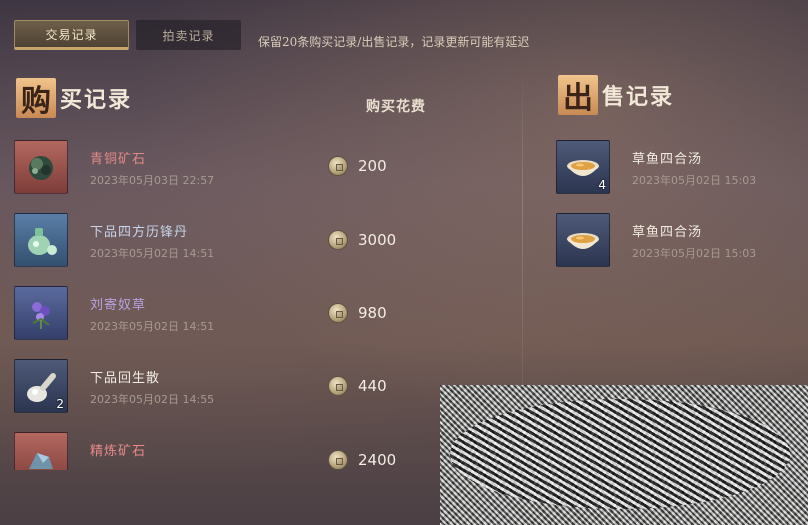 The width and height of the screenshot is (808, 525). Describe the element at coordinates (372, 166) in the screenshot. I see `price-value: 200` at that location.